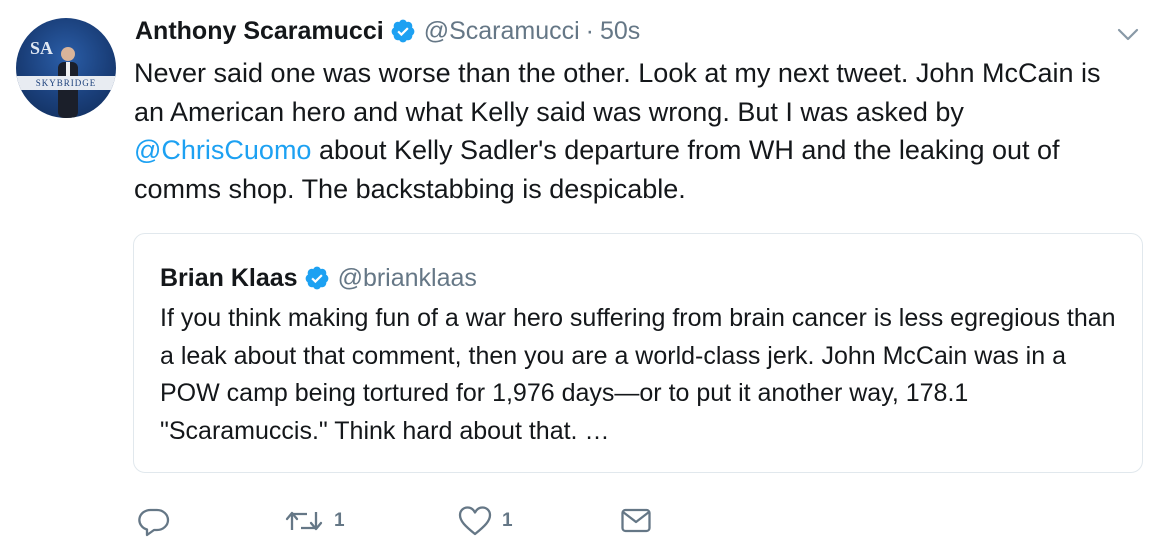  I want to click on reply-button, so click(154, 521).